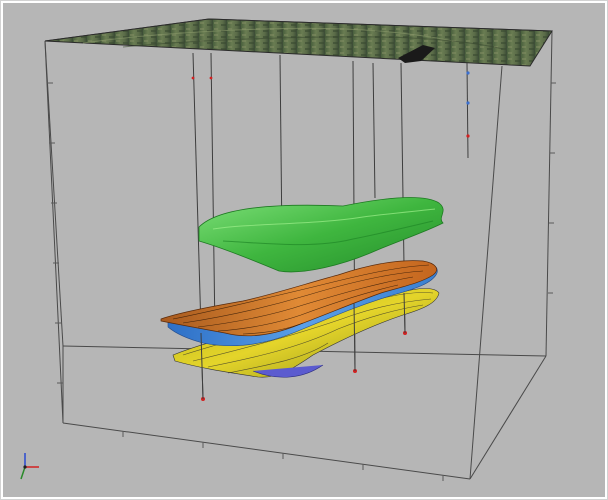 The height and width of the screenshot is (500, 608). I want to click on satellite-imagery-surface, so click(298, 42).